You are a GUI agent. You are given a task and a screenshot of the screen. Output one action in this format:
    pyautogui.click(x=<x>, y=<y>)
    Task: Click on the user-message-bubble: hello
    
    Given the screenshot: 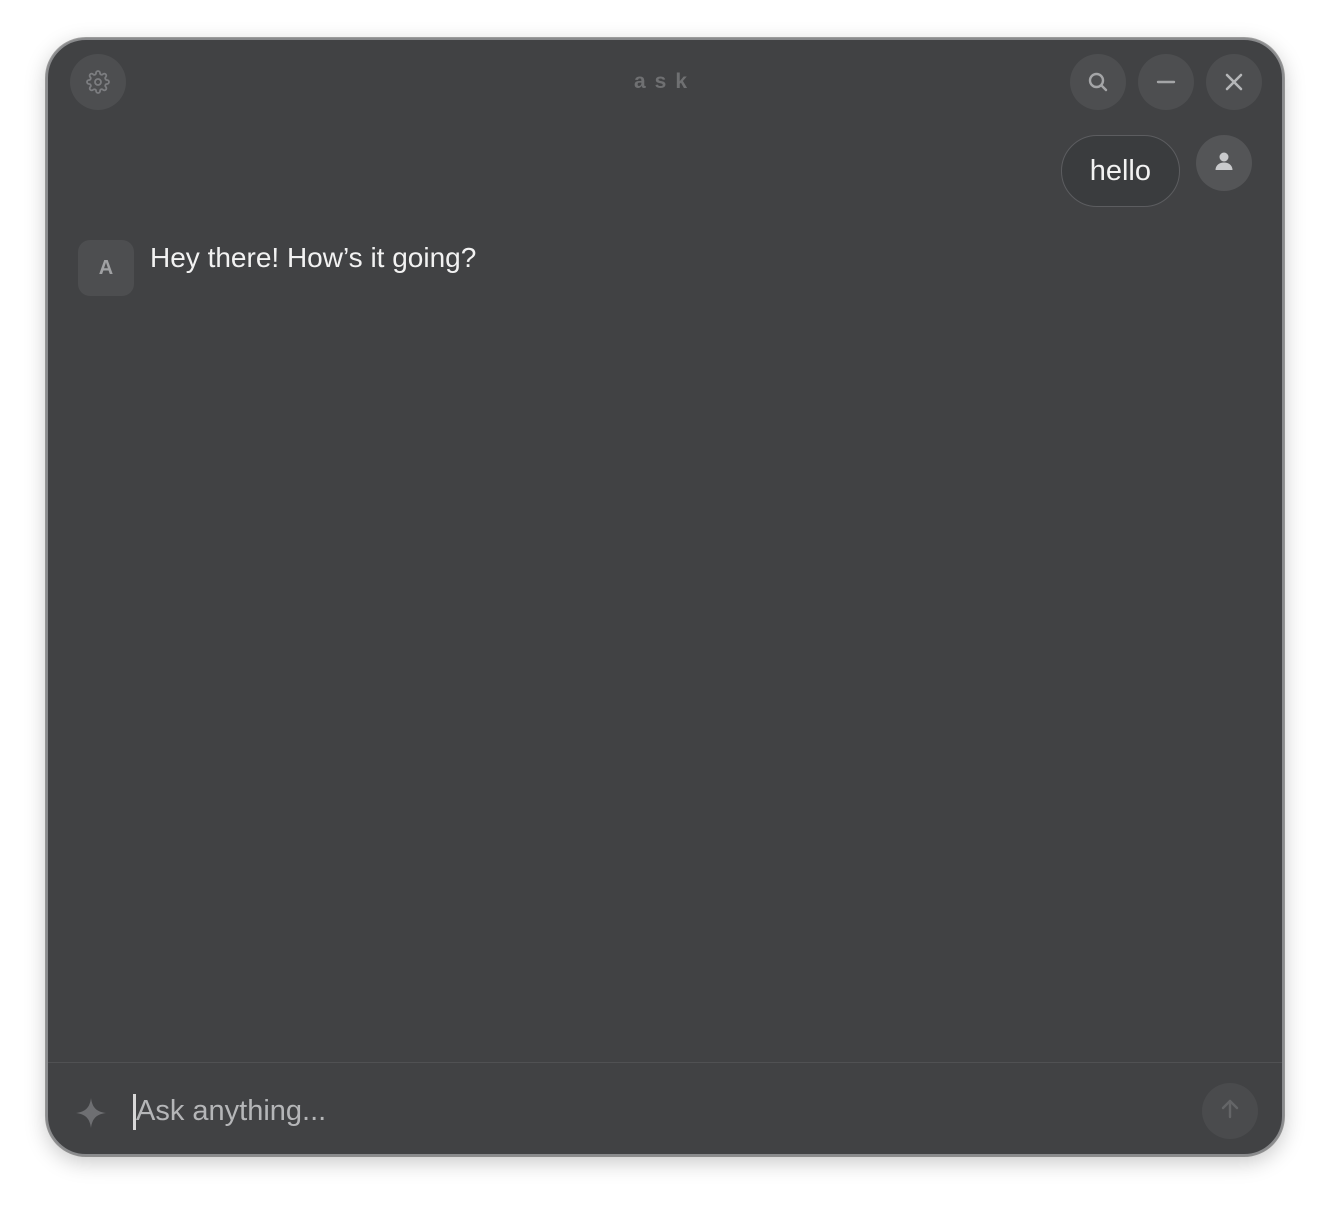 What is the action you would take?
    pyautogui.click(x=1120, y=171)
    